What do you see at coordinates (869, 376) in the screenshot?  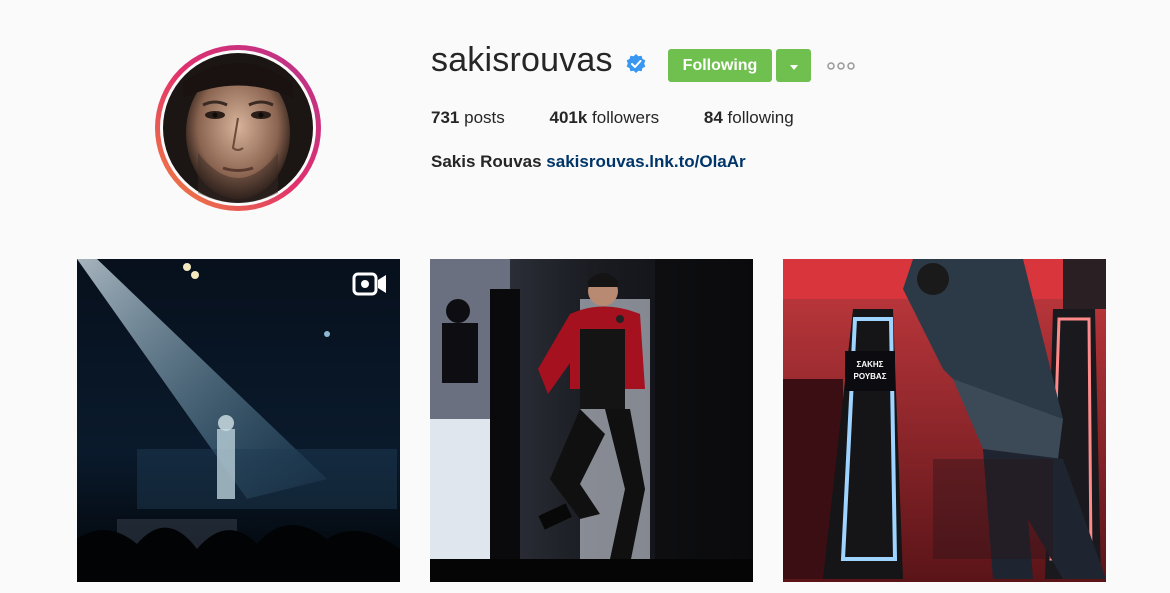 I see `svg-text: ΡΟΥΒΑΣ` at bounding box center [869, 376].